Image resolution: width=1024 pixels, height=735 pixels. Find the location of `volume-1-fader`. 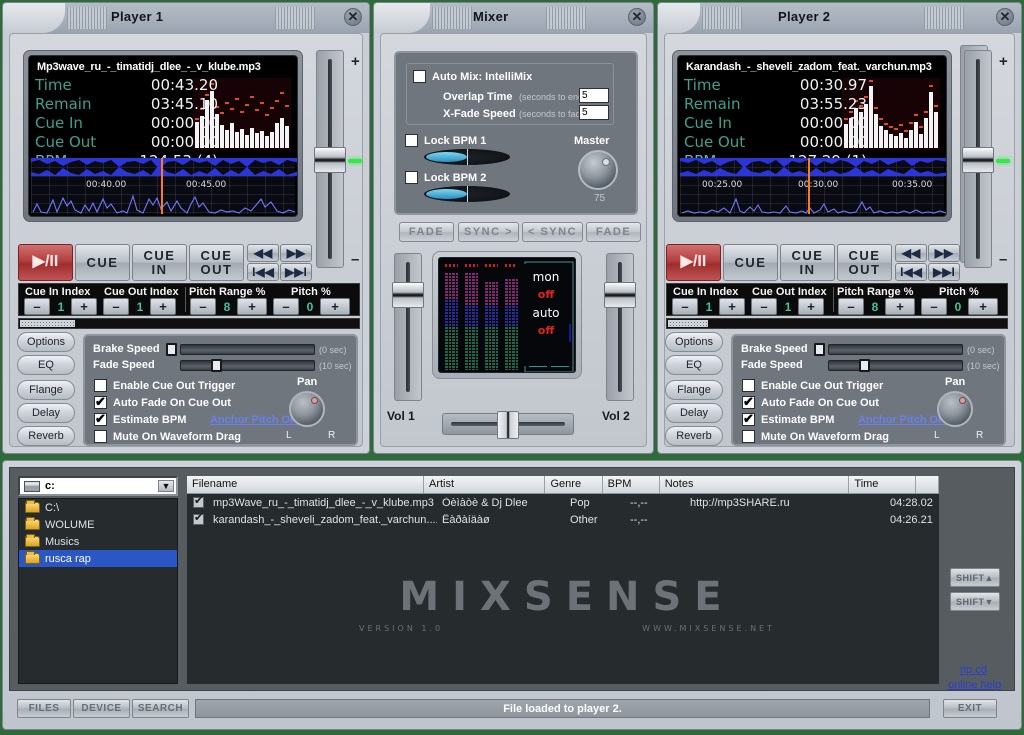

volume-1-fader is located at coordinates (408, 327).